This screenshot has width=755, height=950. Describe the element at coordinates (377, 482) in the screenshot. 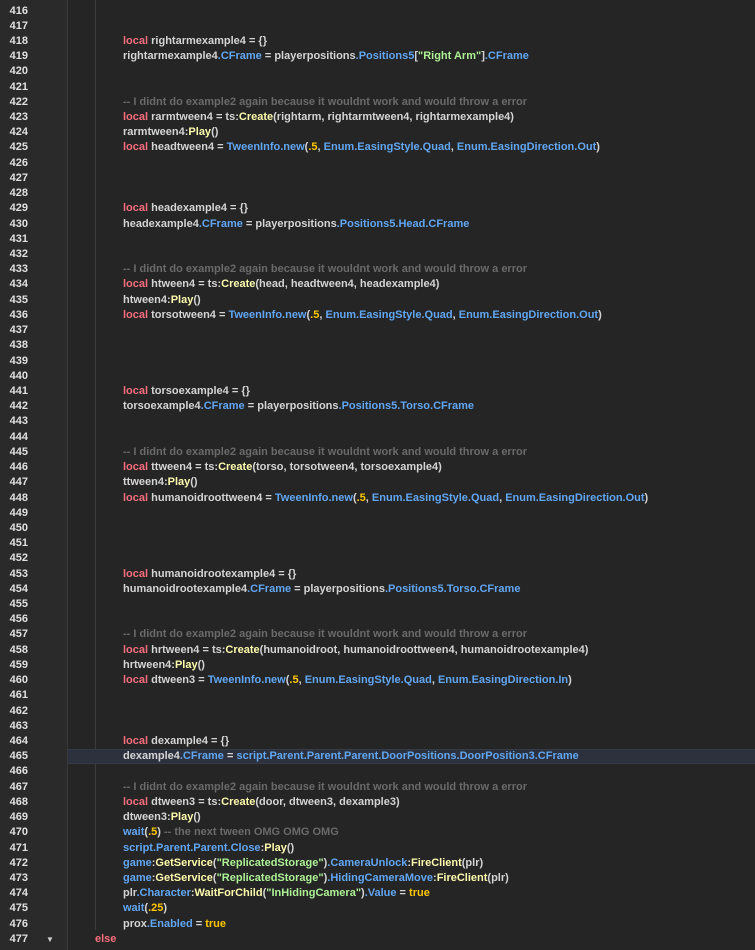

I see `code-line: 447 ttween4:Play()` at that location.